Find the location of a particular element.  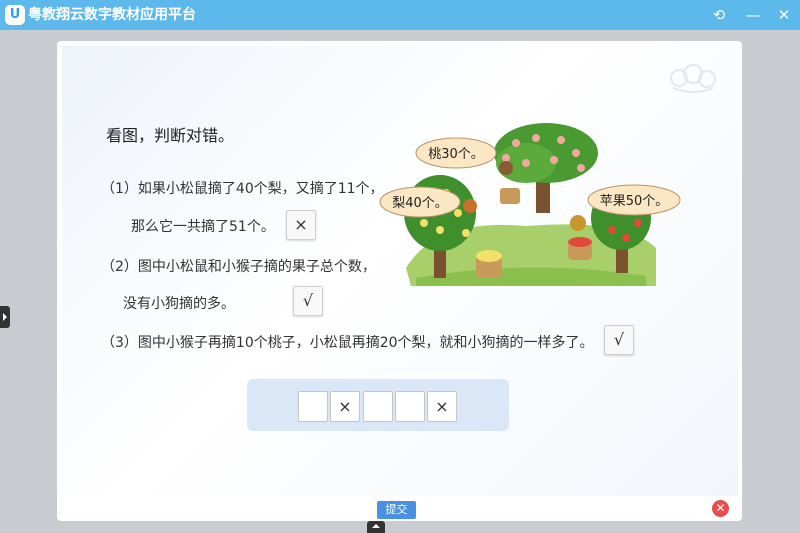

side-panel-toggle is located at coordinates (5, 317).